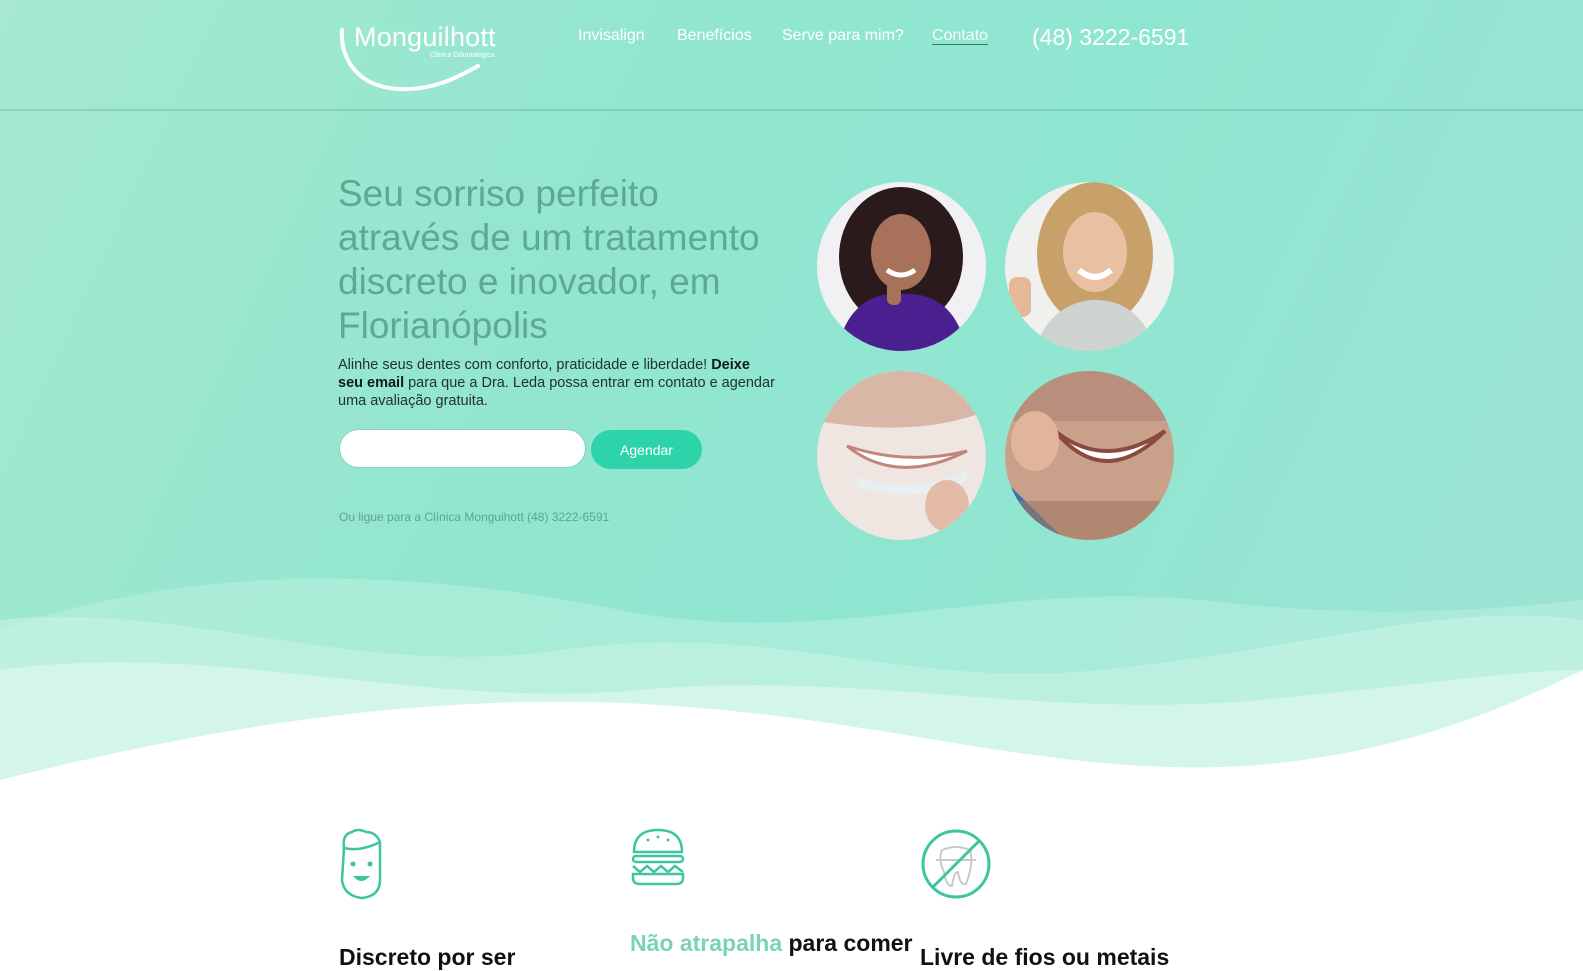 This screenshot has width=1583, height=971. I want to click on nav-item-serve-para-mim: Serve para mim?, so click(843, 36).